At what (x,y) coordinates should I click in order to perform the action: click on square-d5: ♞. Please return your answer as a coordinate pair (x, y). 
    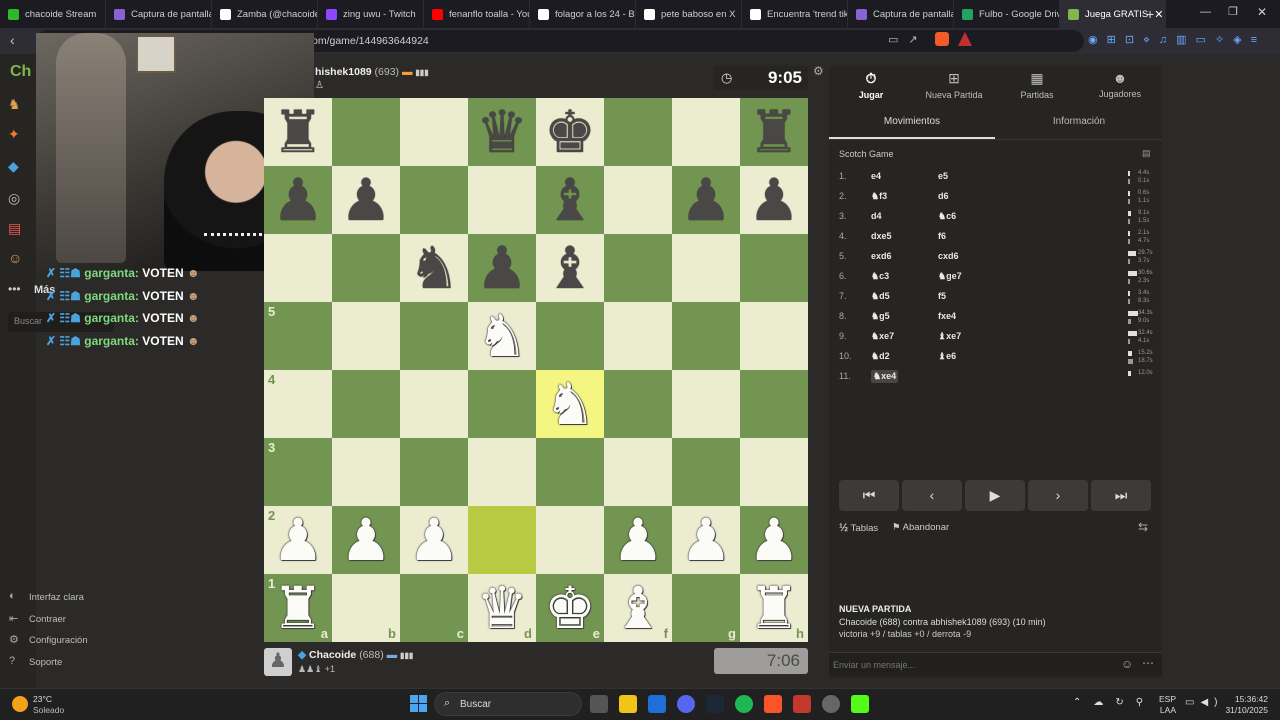
    Looking at the image, I should click on (502, 336).